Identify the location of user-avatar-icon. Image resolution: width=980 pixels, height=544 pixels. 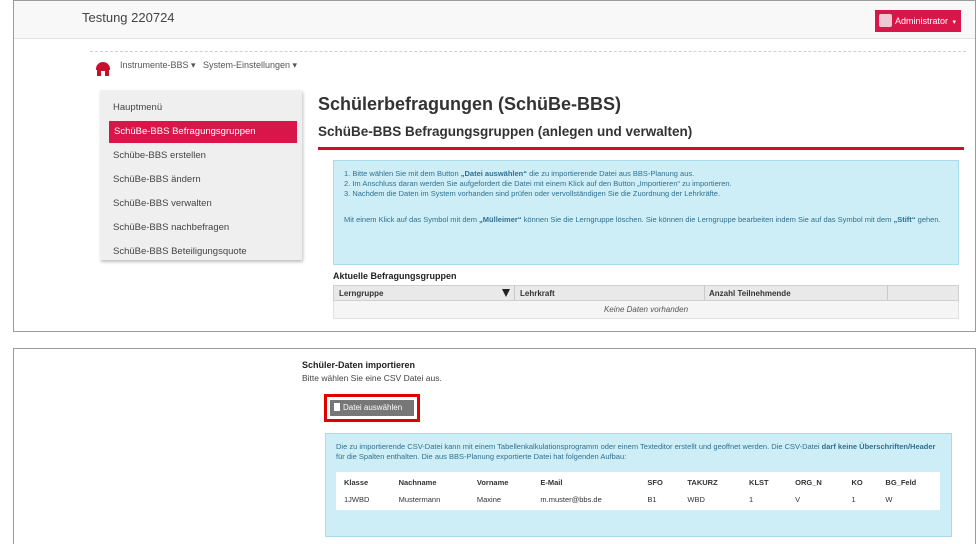
(885, 20).